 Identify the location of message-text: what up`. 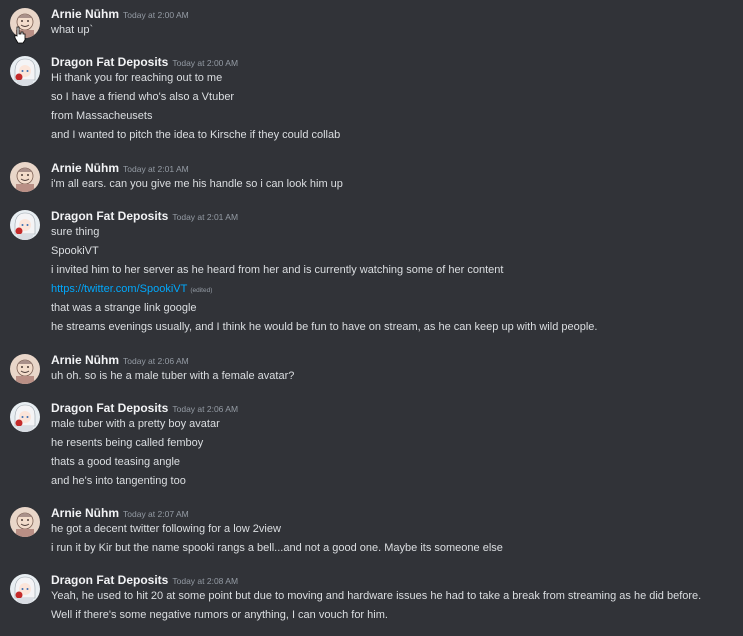
(72, 30).